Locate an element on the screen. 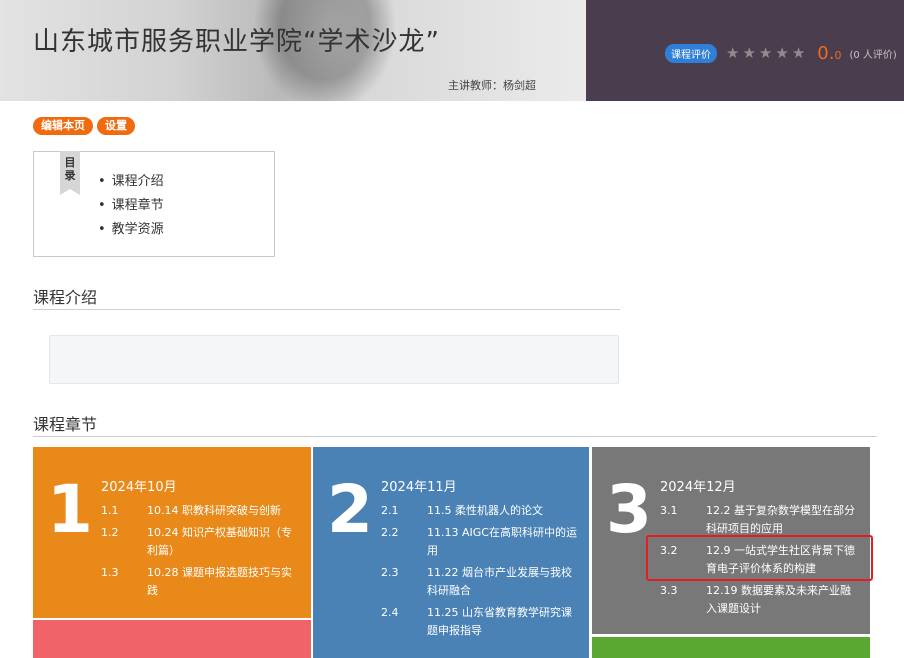 The height and width of the screenshot is (658, 904). chapter-month: 2024年12月 is located at coordinates (698, 487).